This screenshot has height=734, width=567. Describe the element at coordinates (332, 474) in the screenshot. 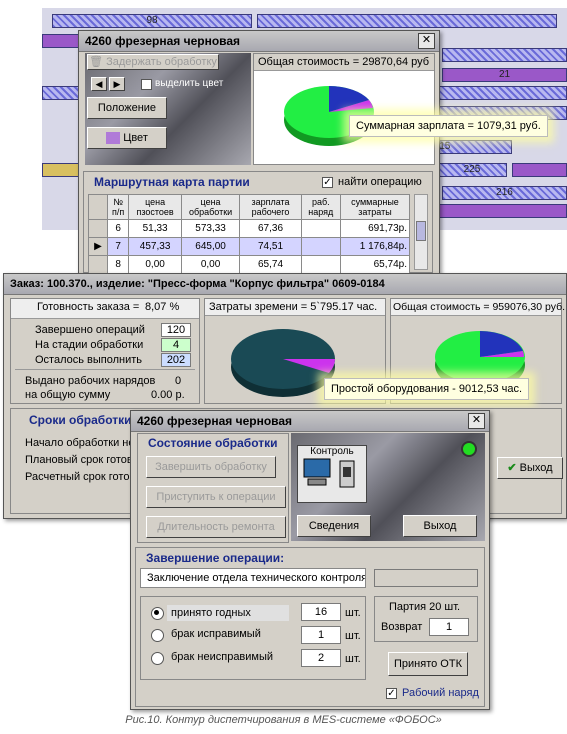

I see `control-box: Контроль` at that location.